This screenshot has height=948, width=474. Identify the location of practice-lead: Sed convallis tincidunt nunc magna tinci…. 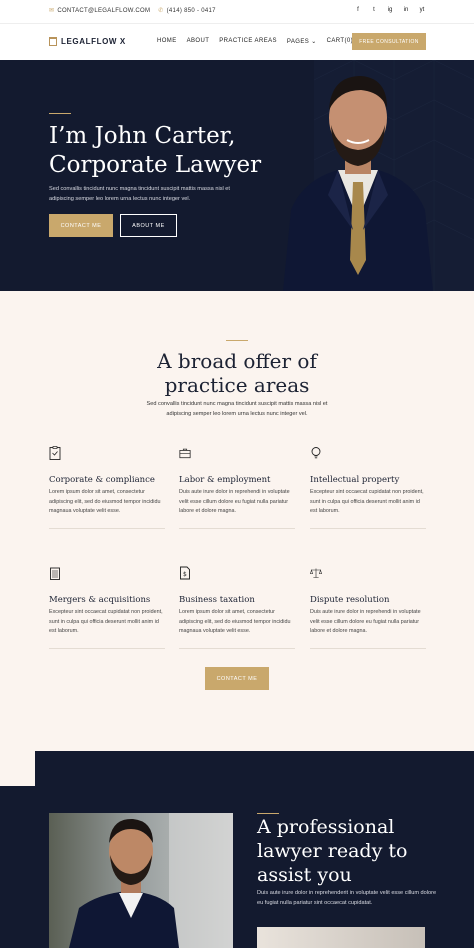
(237, 409).